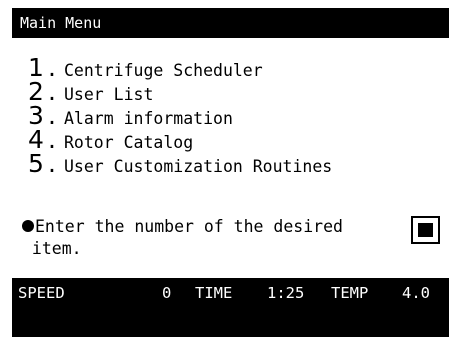  I want to click on menu-item-alarm-information: 3. Alarm information, so click(180, 115).